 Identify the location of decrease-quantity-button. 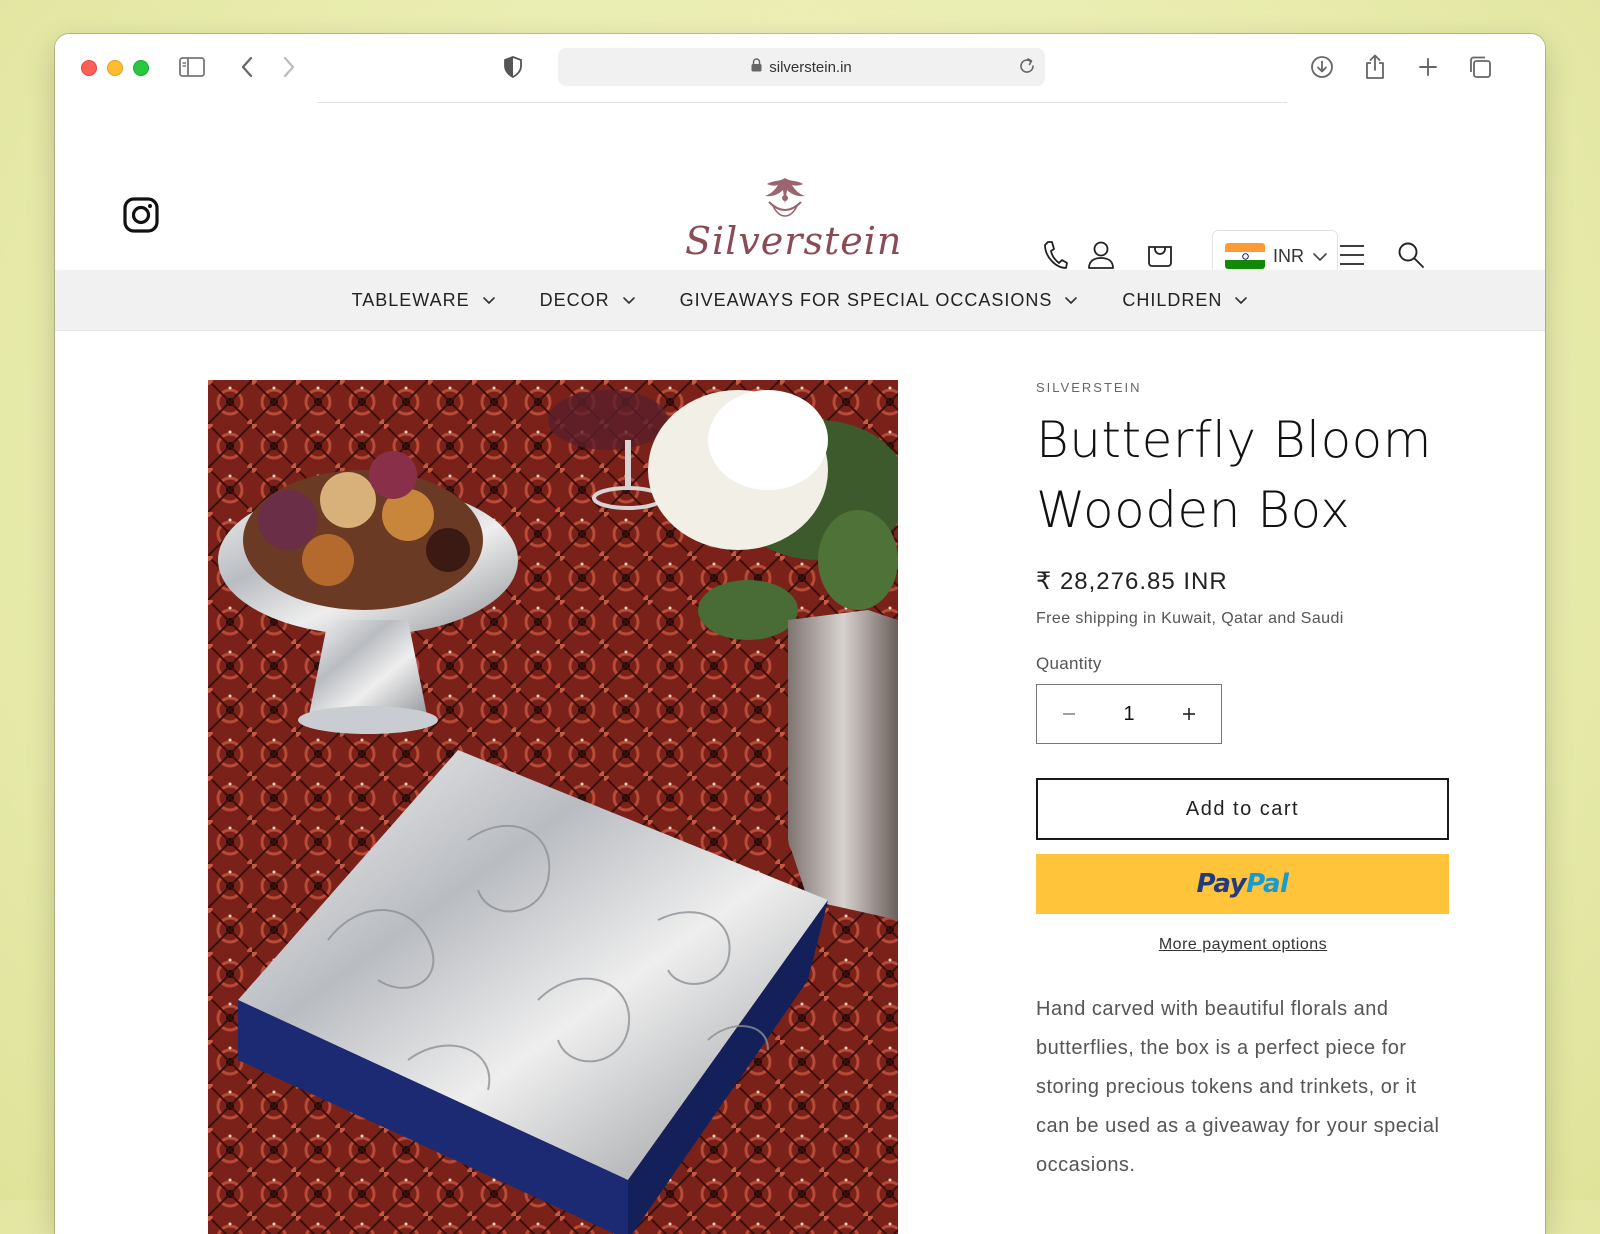
(1069, 714).